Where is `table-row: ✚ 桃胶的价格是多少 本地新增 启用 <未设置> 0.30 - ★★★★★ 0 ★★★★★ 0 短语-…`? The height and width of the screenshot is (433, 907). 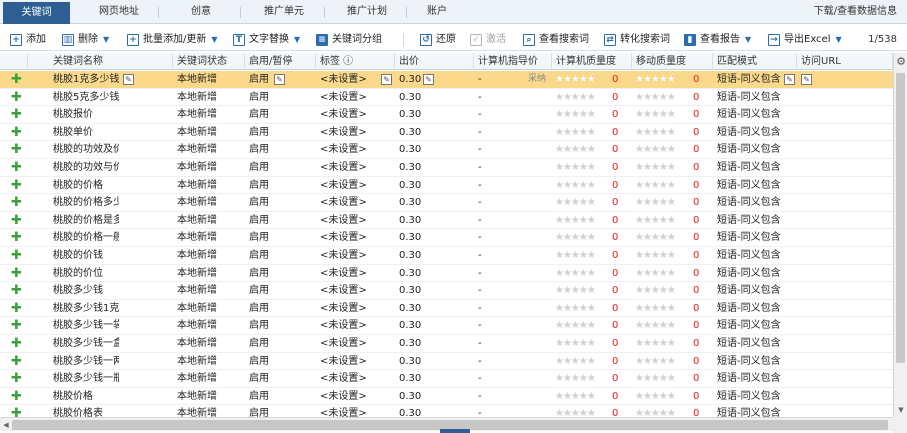
table-row: ✚ 桃胶的价格是多少 本地新增 启用 <未设置> 0.30 - ★★★★★ 0 ★★★★★ 0 短语-… is located at coordinates (446, 221).